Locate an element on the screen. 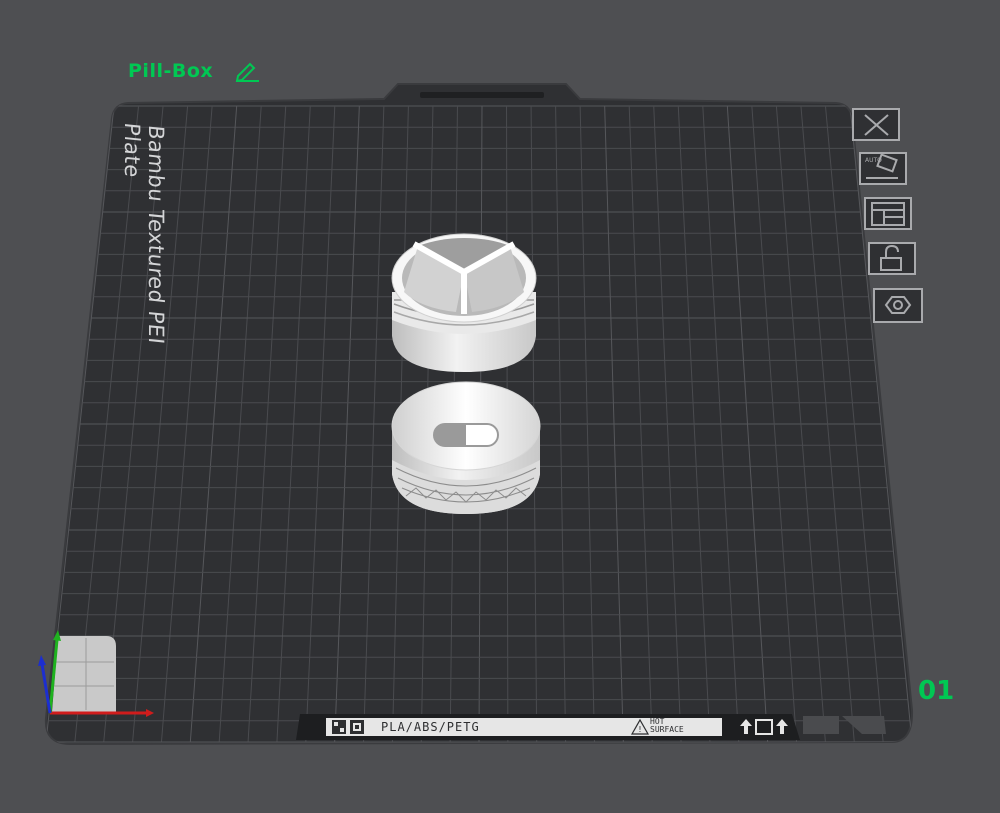 This screenshot has height=813, width=1000. material-label: PLA/ABS/PETG is located at coordinates (430, 727).